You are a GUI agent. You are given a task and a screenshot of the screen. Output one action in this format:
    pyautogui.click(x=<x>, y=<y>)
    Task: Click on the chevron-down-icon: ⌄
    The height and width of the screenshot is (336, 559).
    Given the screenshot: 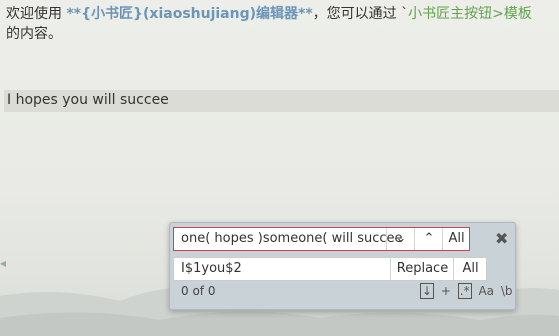 What is the action you would take?
    pyautogui.click(x=400, y=239)
    